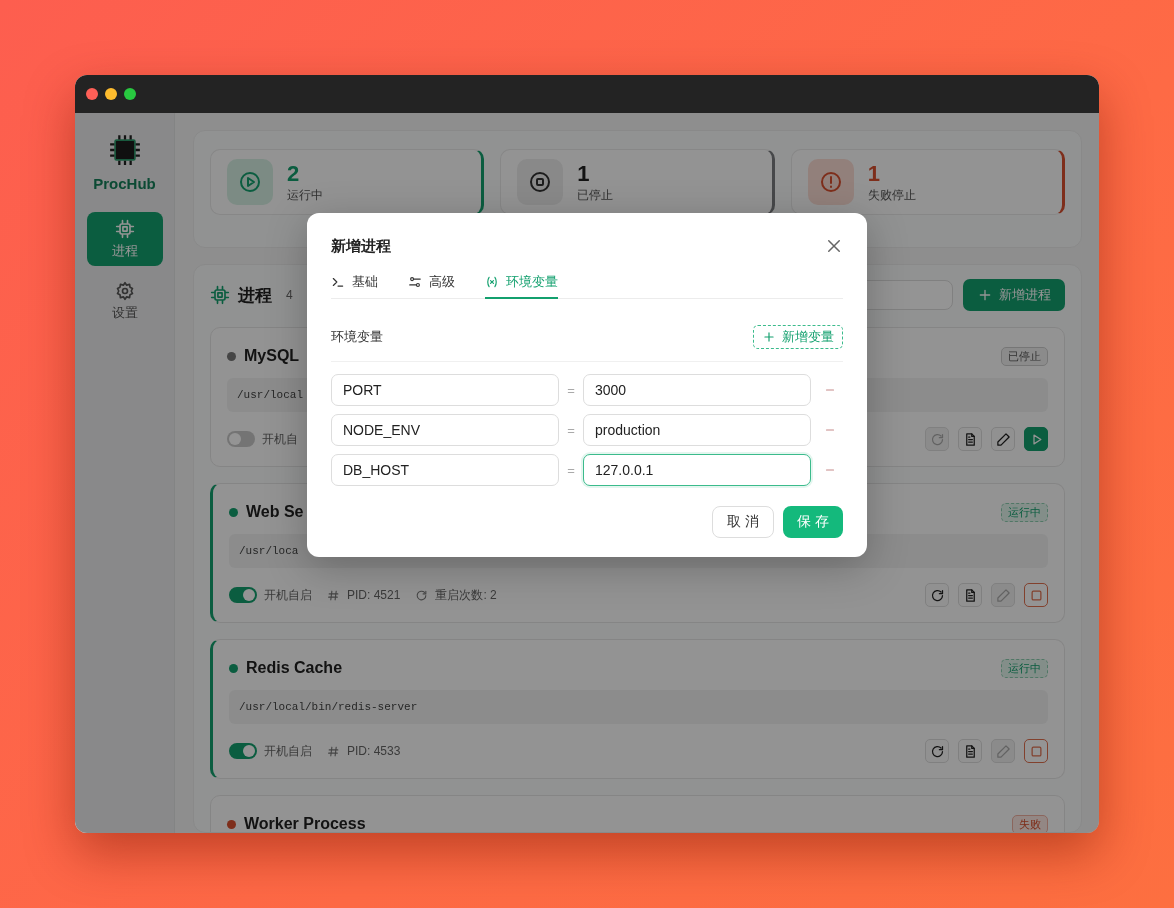  What do you see at coordinates (743, 522) in the screenshot?
I see `cancel-button: 取 消` at bounding box center [743, 522].